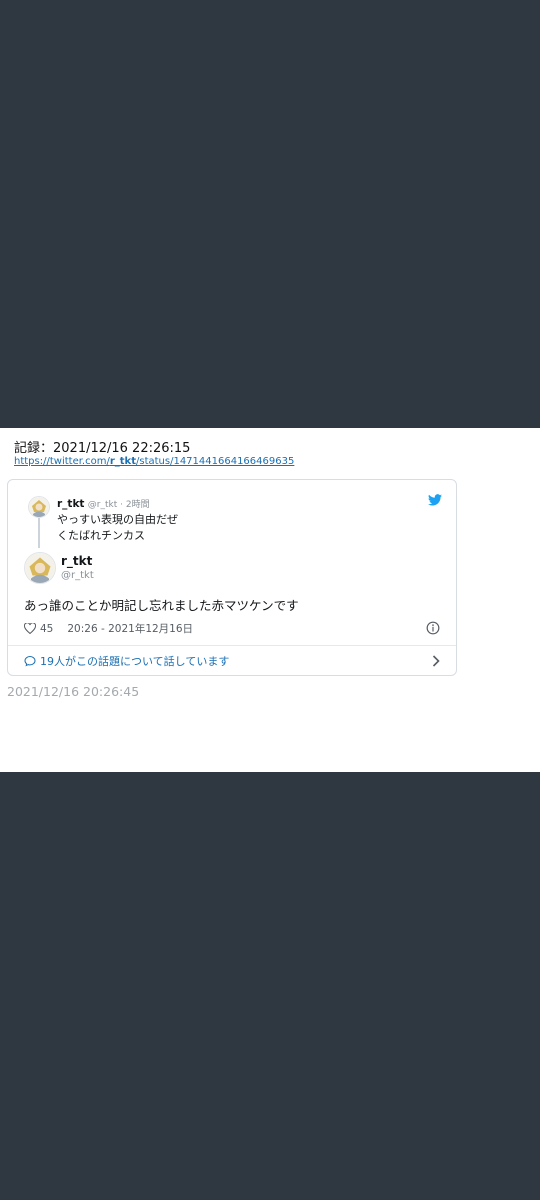  Describe the element at coordinates (135, 661) in the screenshot. I see `talking-about-label: 19人がこの話題について話しています` at that location.